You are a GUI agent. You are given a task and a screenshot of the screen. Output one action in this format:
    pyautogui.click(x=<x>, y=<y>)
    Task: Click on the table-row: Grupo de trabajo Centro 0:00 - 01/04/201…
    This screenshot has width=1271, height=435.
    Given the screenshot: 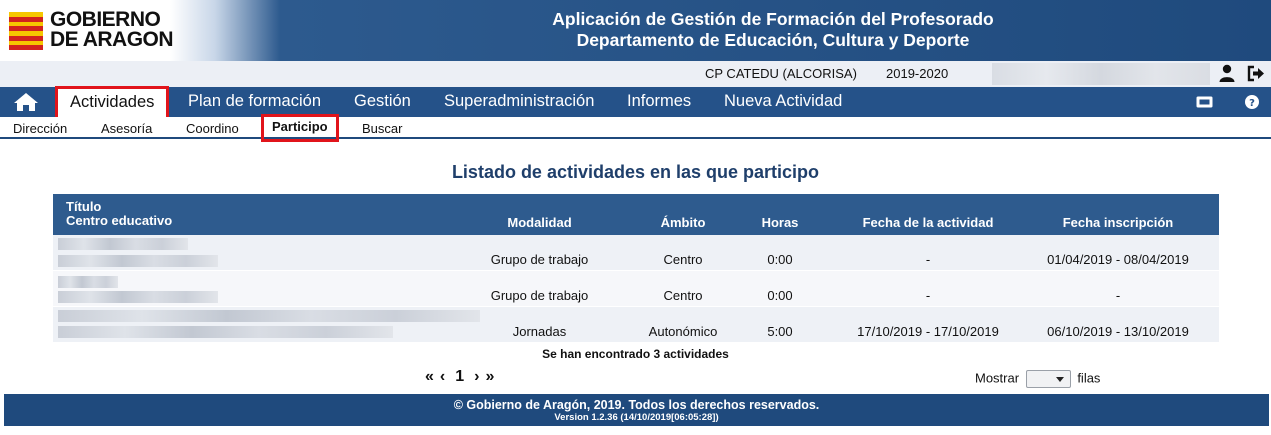 What is the action you would take?
    pyautogui.click(x=636, y=253)
    